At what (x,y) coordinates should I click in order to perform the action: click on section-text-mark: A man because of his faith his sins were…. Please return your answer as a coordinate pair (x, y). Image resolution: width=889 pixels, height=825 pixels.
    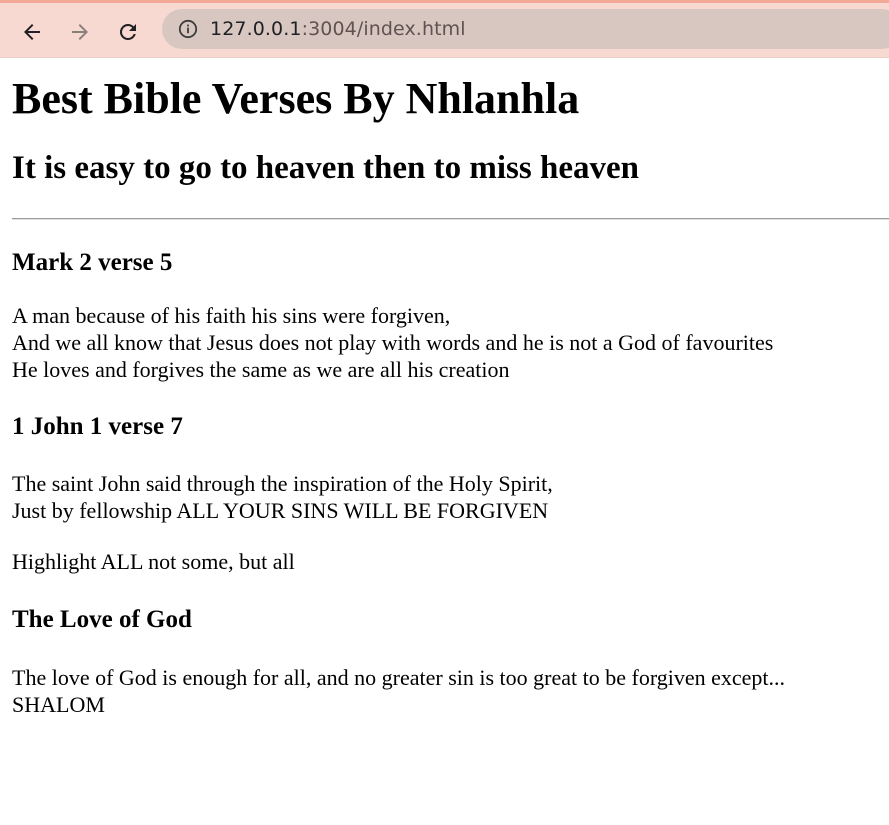
    Looking at the image, I should click on (450, 342).